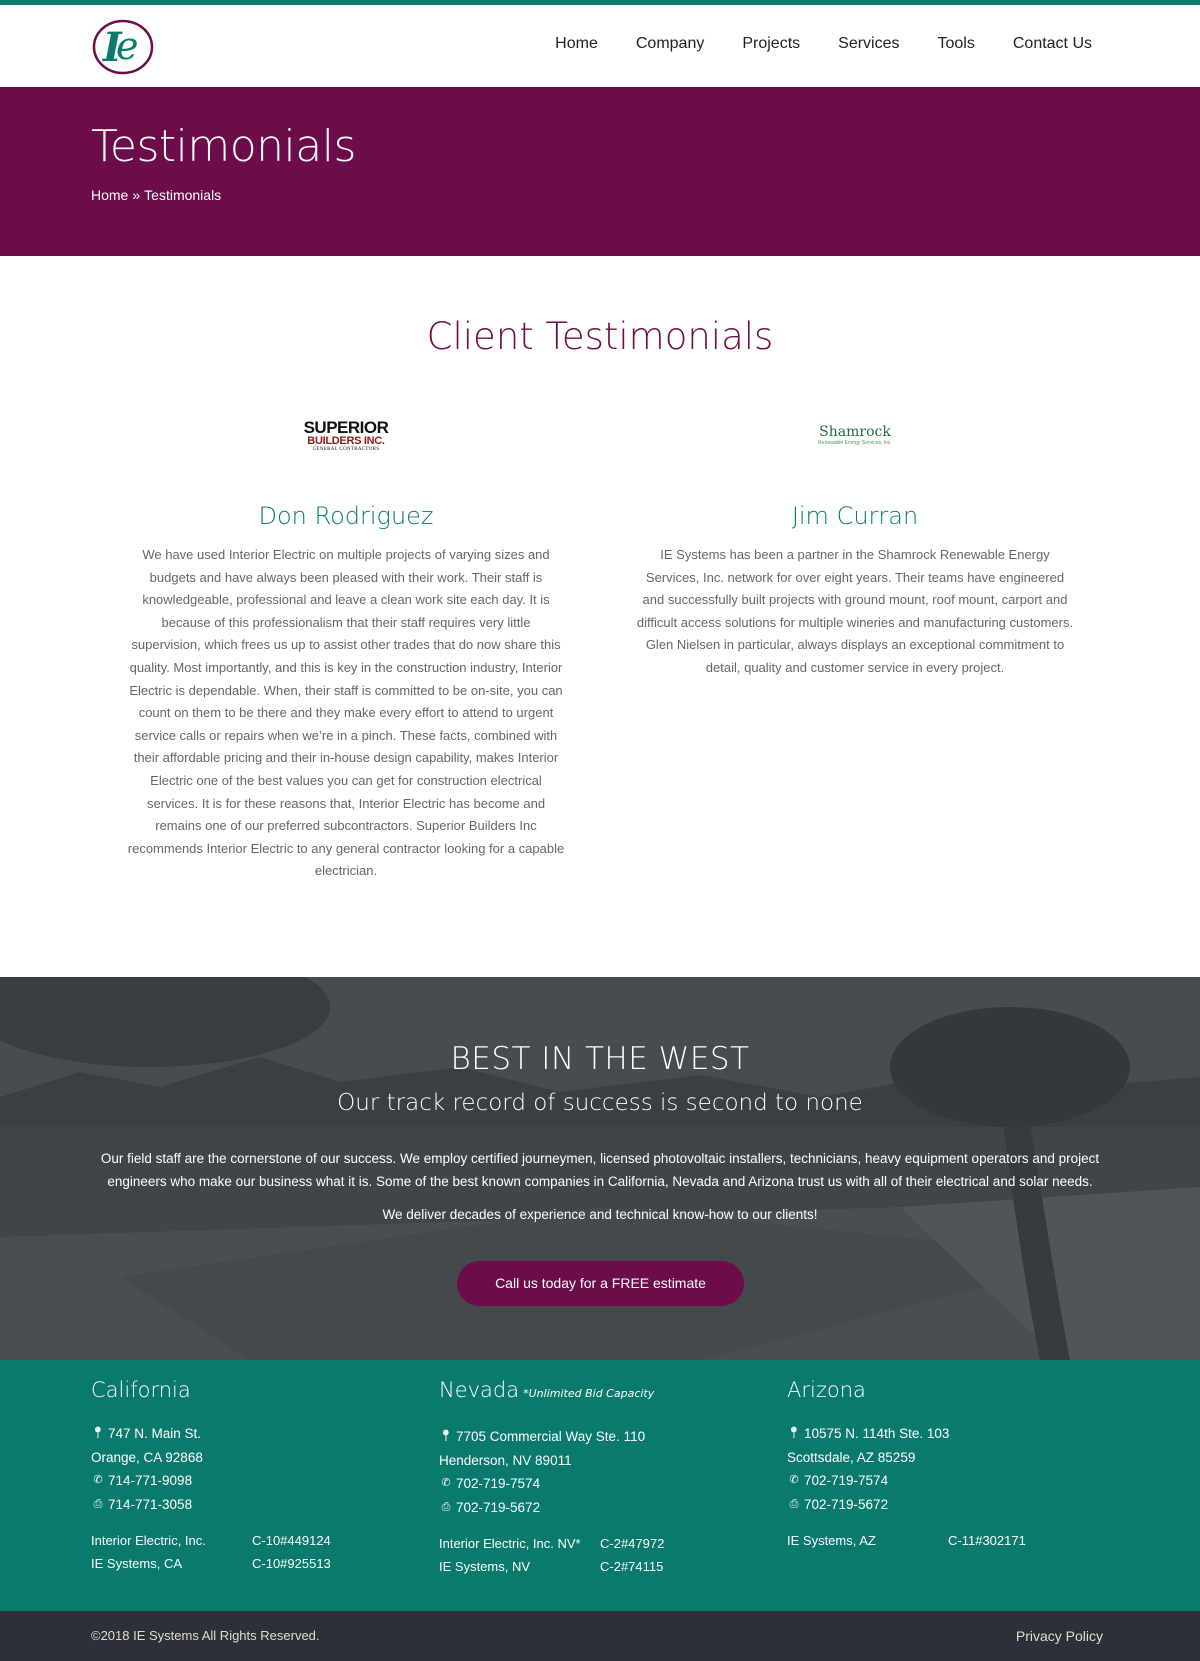  Describe the element at coordinates (147, 1457) in the screenshot. I see `address-line-2: Orange, CA 92868` at that location.